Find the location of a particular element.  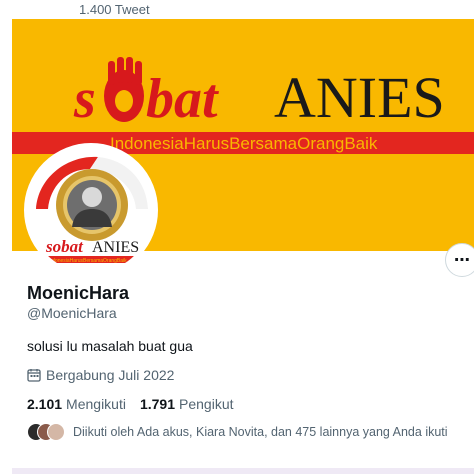

profile-handle: @MoenicHara is located at coordinates (72, 313).